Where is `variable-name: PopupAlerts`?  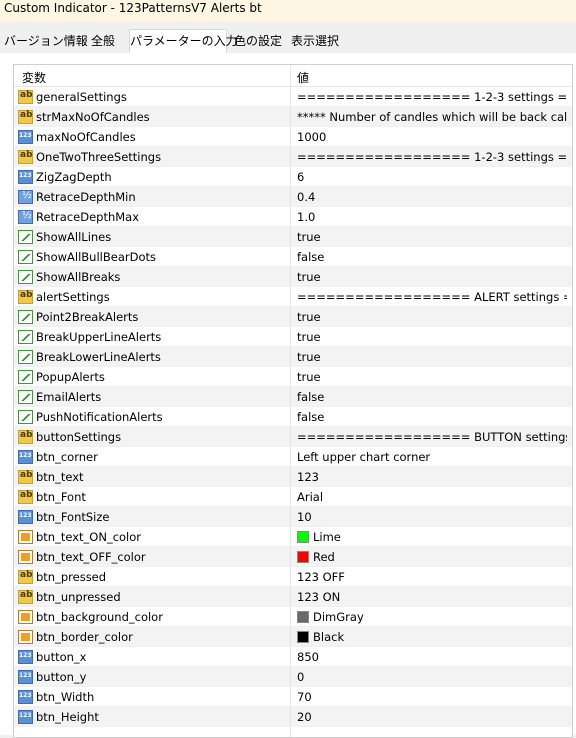 variable-name: PopupAlerts is located at coordinates (70, 377).